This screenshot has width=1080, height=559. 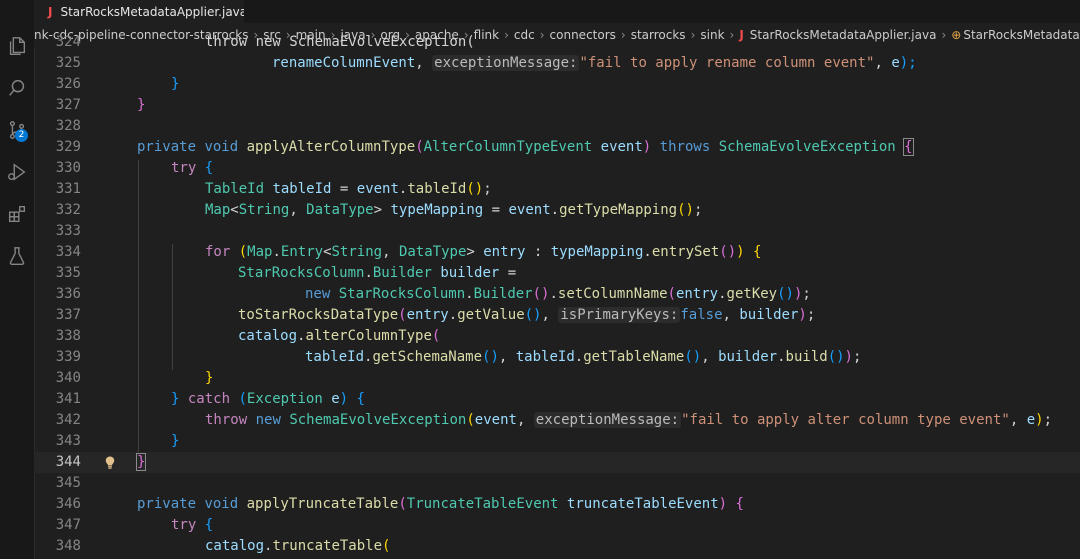 What do you see at coordinates (378, 420) in the screenshot?
I see `code-token: SchemaEvolveException` at bounding box center [378, 420].